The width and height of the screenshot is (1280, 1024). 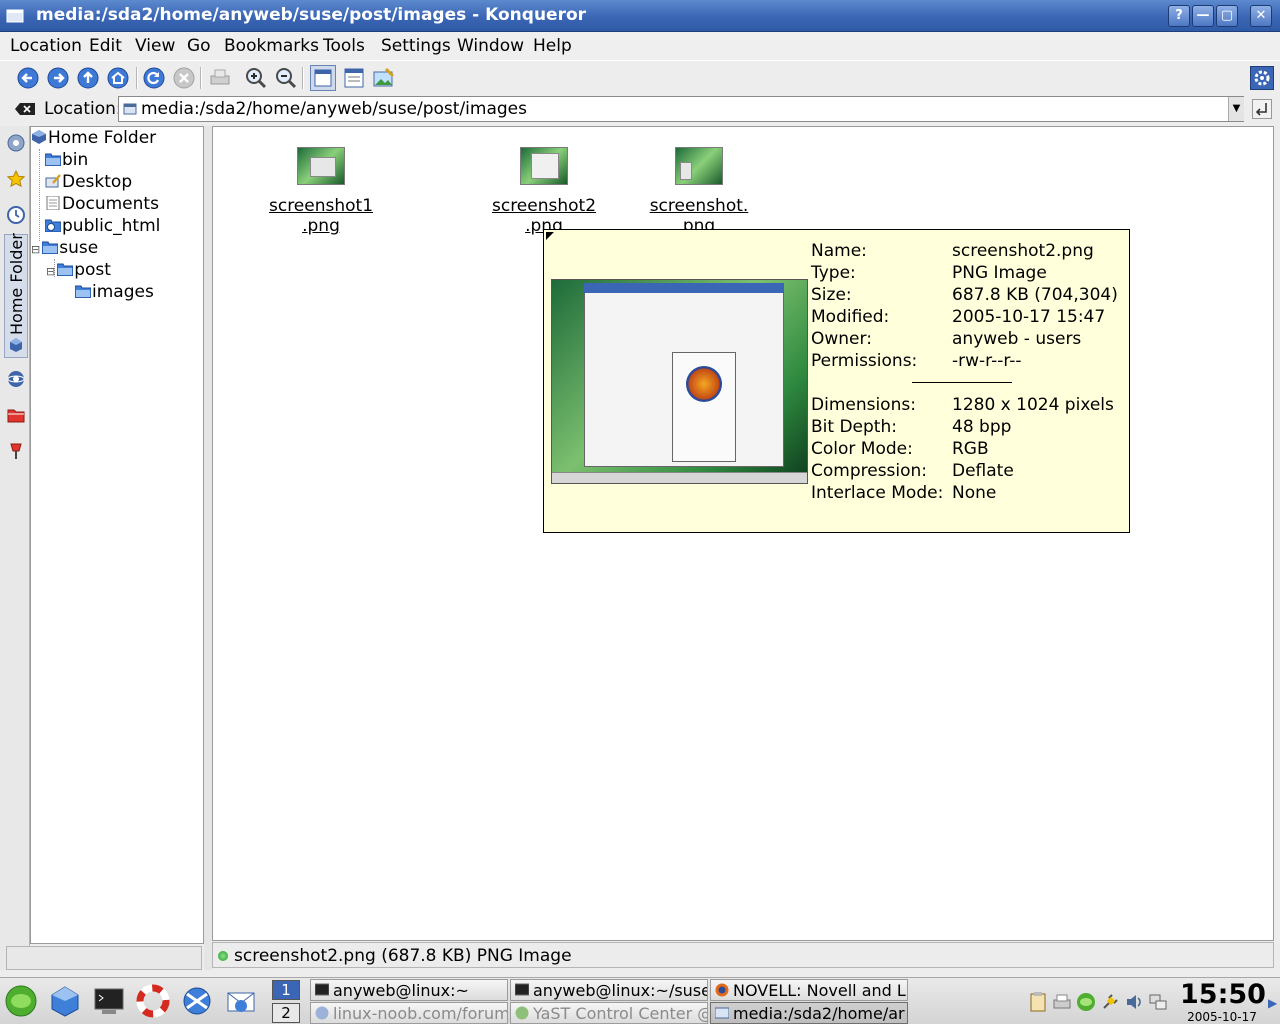 I want to click on sidebar-status-area, so click(x=104, y=958).